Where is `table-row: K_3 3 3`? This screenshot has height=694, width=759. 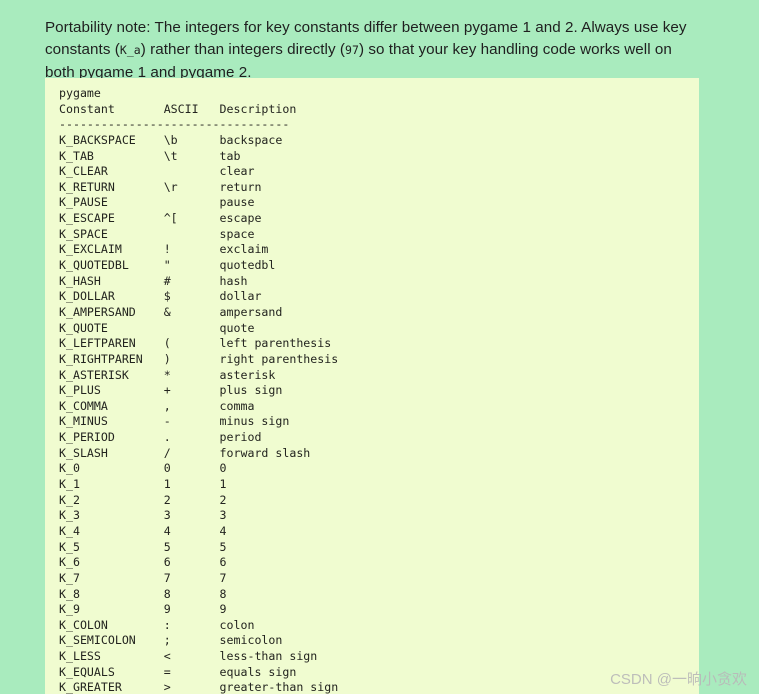 table-row: K_3 3 3 is located at coordinates (143, 515).